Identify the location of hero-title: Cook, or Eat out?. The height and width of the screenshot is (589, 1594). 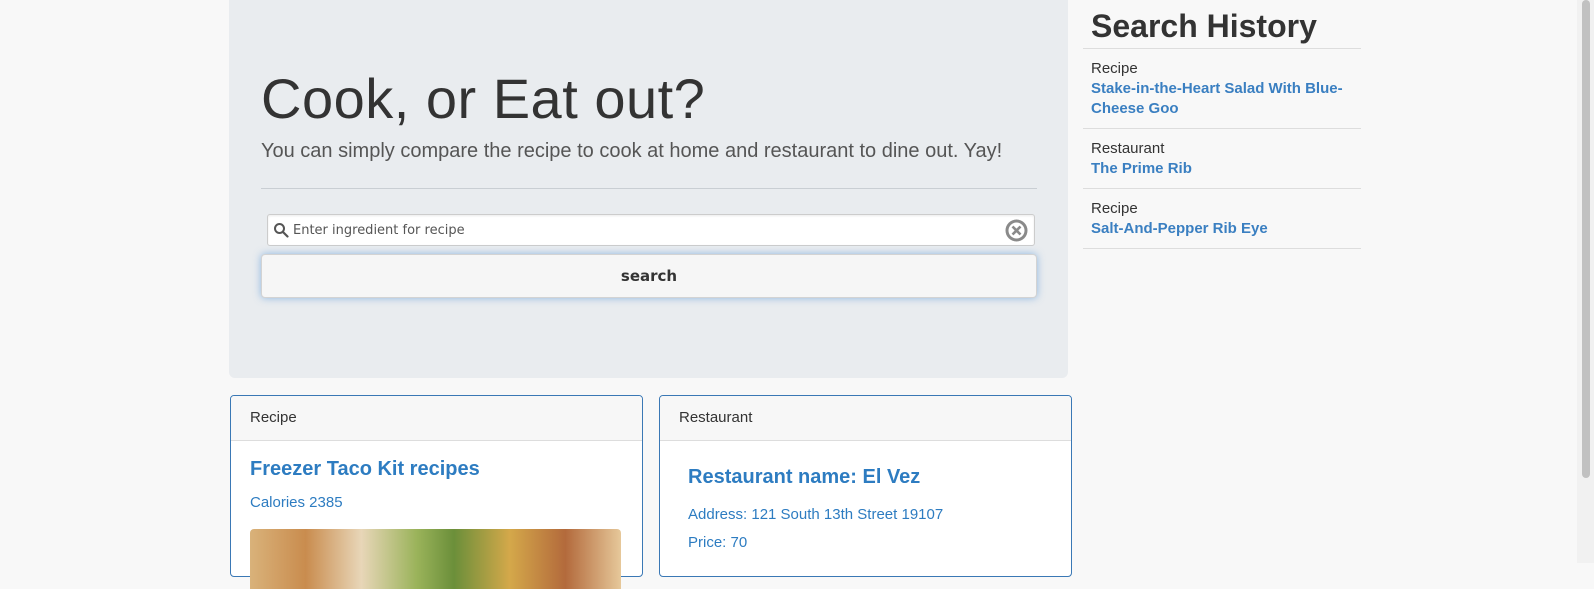
(483, 98).